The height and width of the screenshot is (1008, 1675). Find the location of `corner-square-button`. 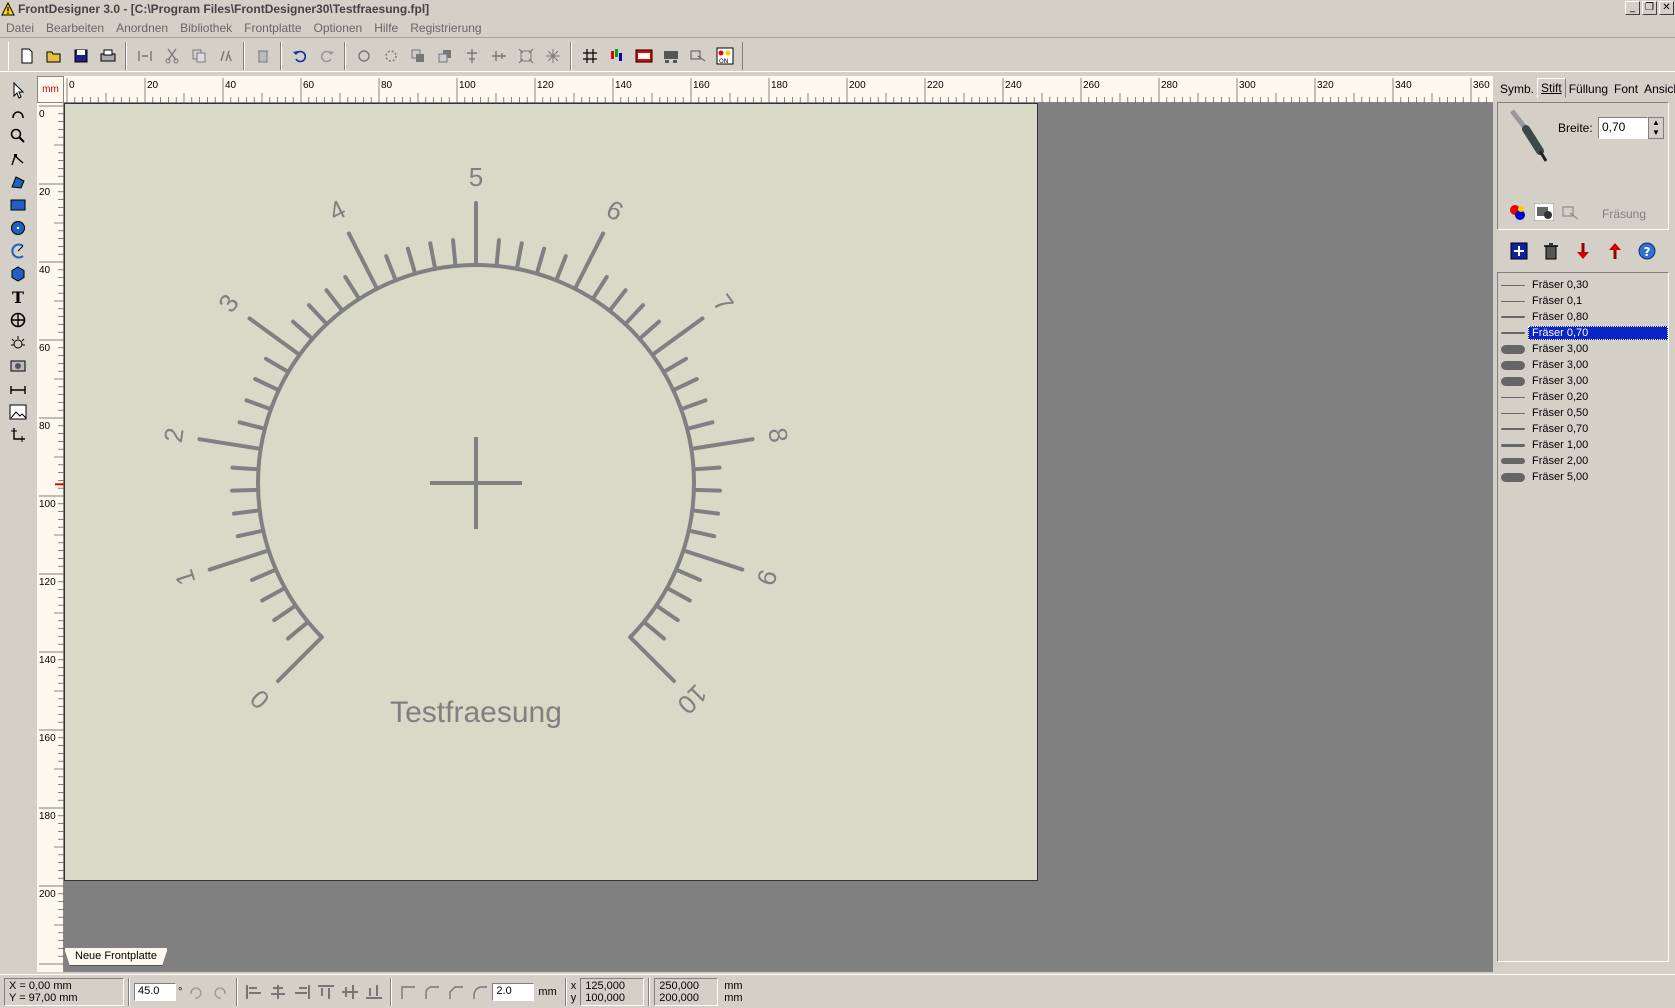

corner-square-button is located at coordinates (408, 992).